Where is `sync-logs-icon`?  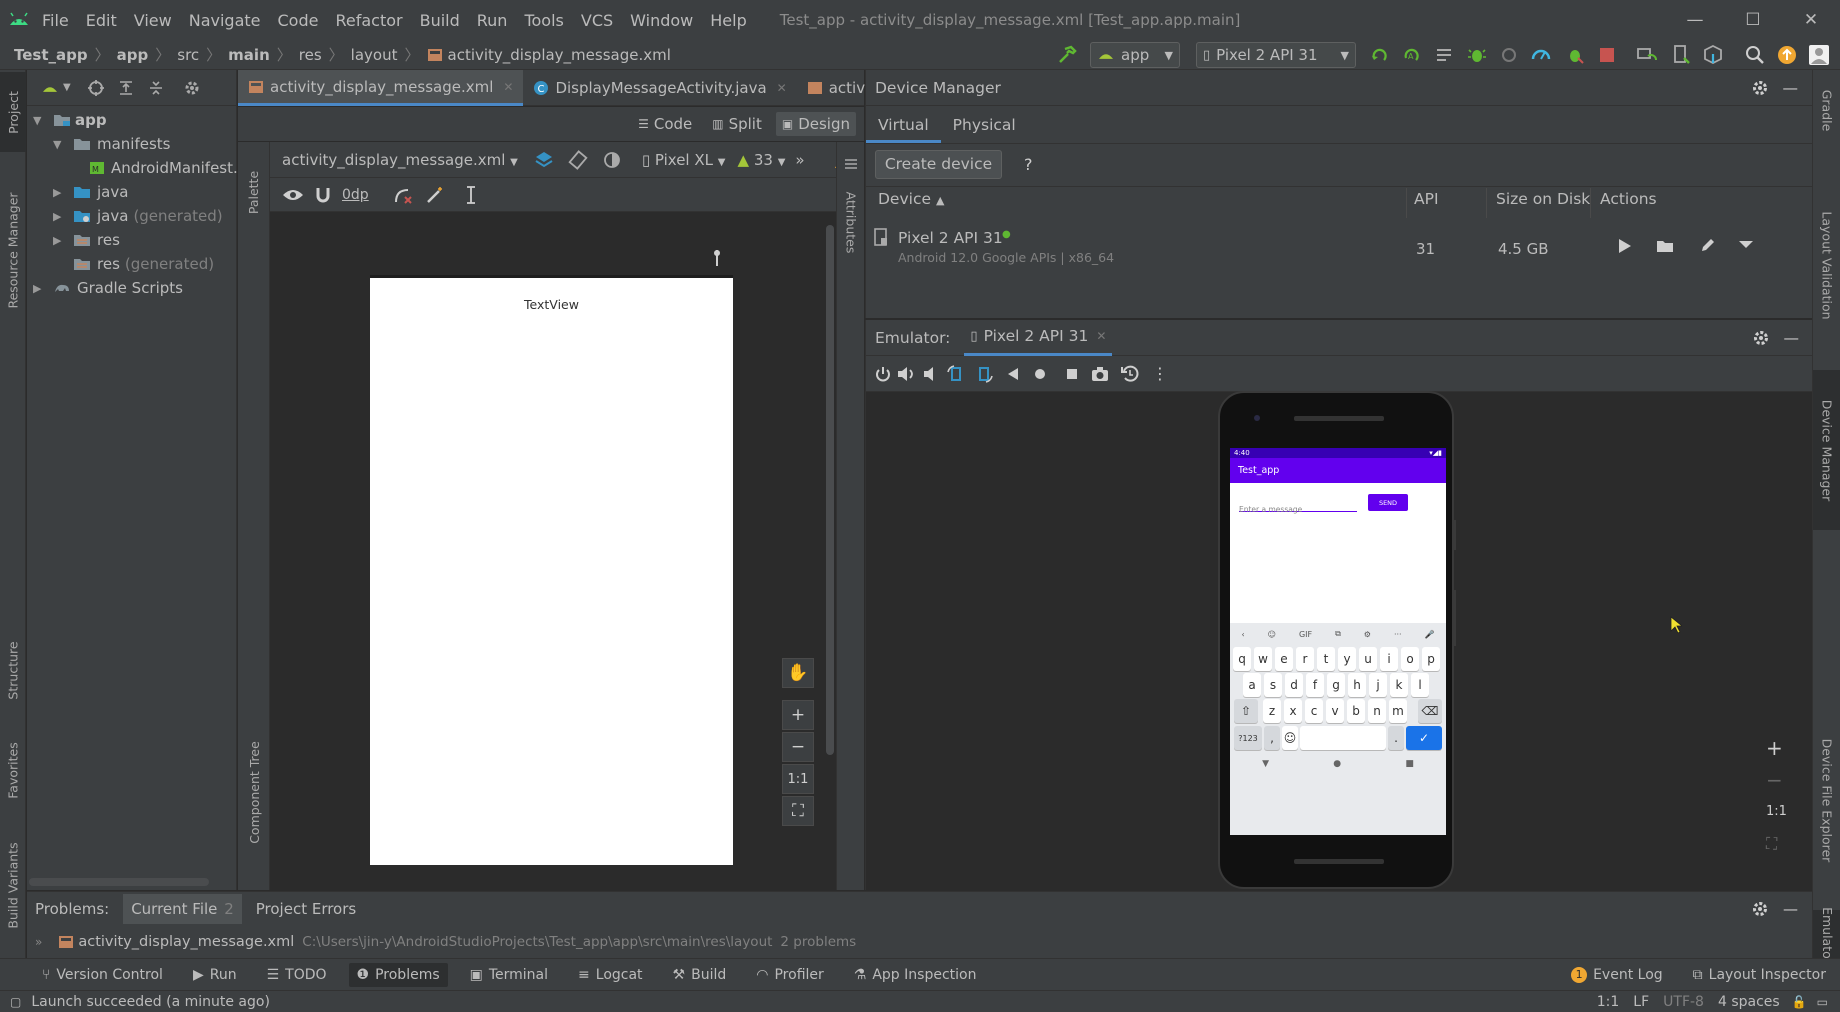
sync-logs-icon is located at coordinates (1445, 55).